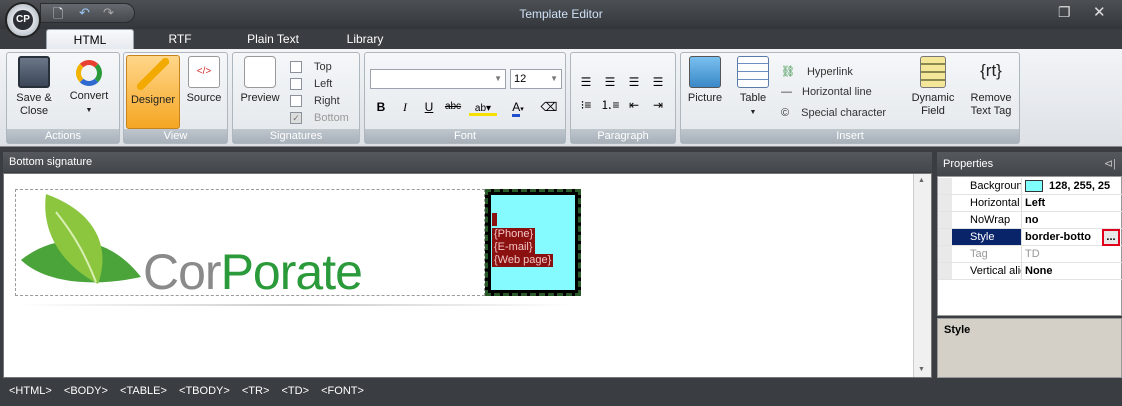 This screenshot has height=406, width=1122. Describe the element at coordinates (89, 73) in the screenshot. I see `convert-icon` at that location.